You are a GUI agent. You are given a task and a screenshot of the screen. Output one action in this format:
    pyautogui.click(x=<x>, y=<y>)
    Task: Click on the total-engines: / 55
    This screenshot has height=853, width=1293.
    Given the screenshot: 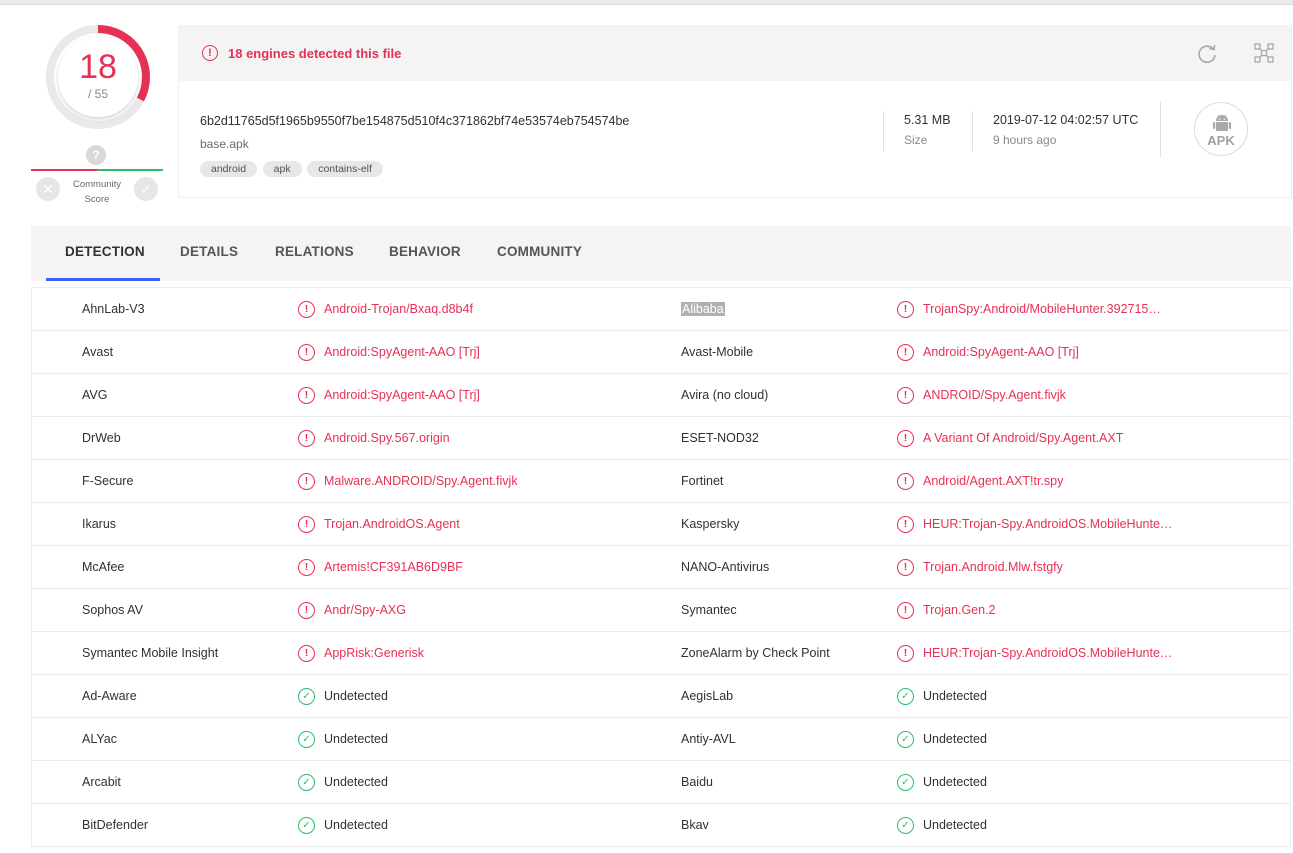 What is the action you would take?
    pyautogui.click(x=97, y=94)
    